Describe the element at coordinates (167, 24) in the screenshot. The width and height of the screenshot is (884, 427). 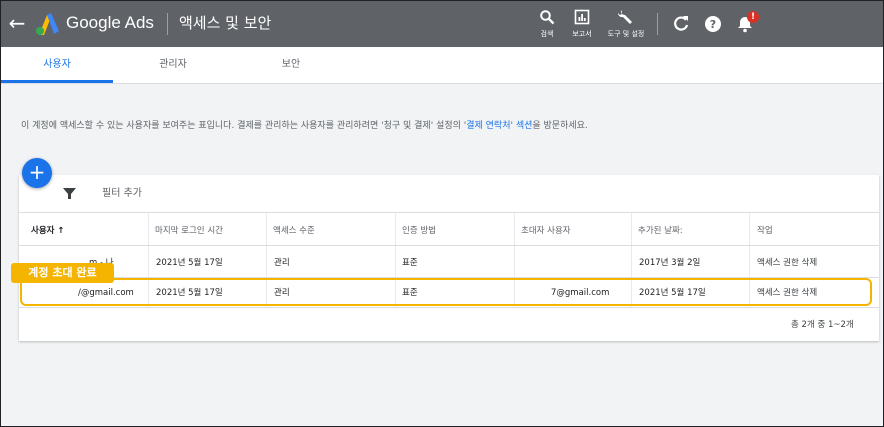
I see `title-divider` at that location.